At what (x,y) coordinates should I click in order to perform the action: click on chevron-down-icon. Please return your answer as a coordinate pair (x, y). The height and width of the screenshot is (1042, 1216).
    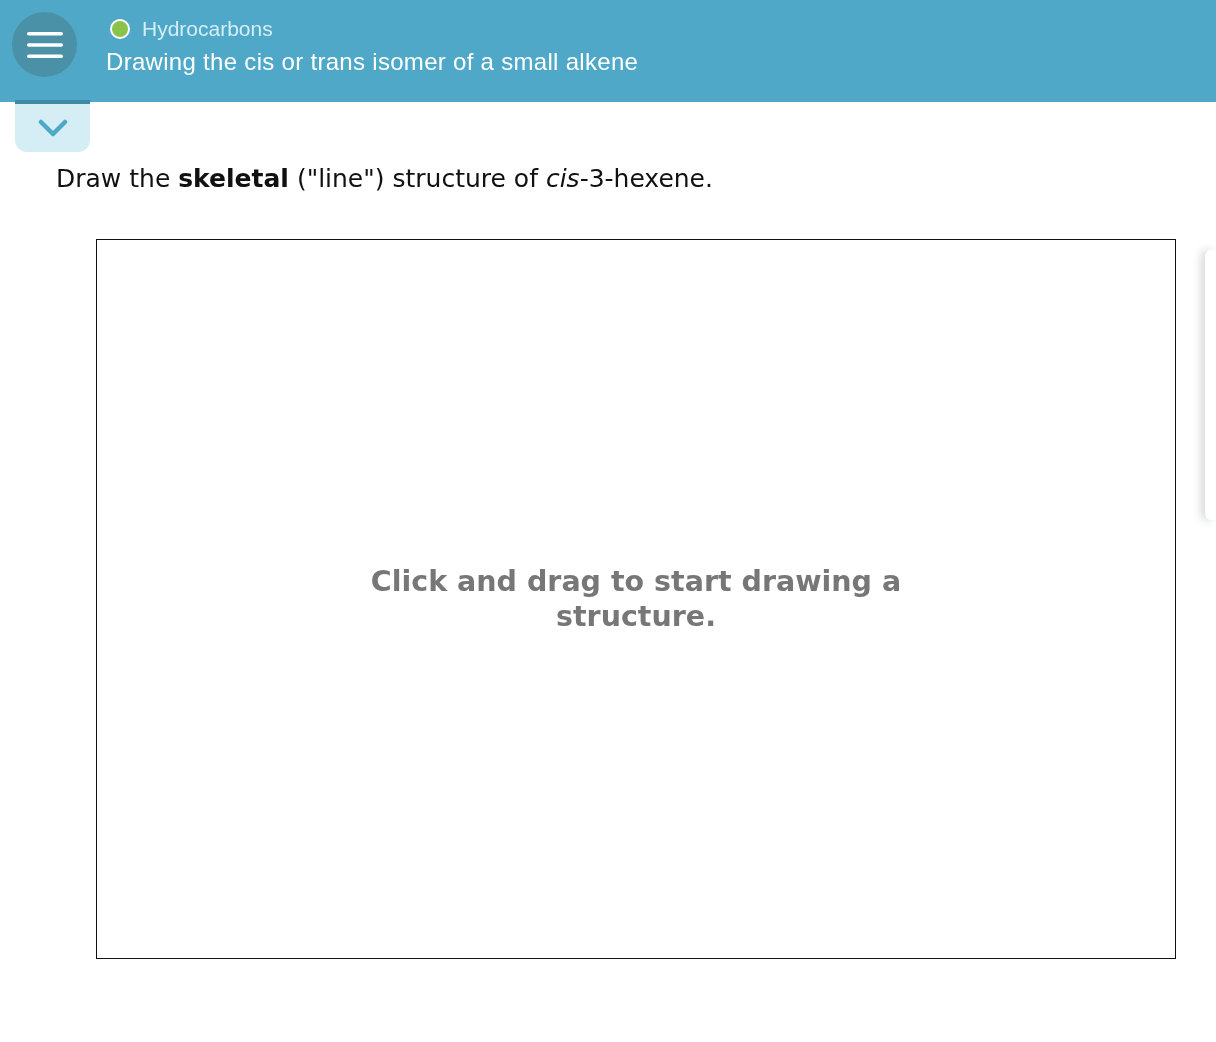
    Looking at the image, I should click on (52, 128).